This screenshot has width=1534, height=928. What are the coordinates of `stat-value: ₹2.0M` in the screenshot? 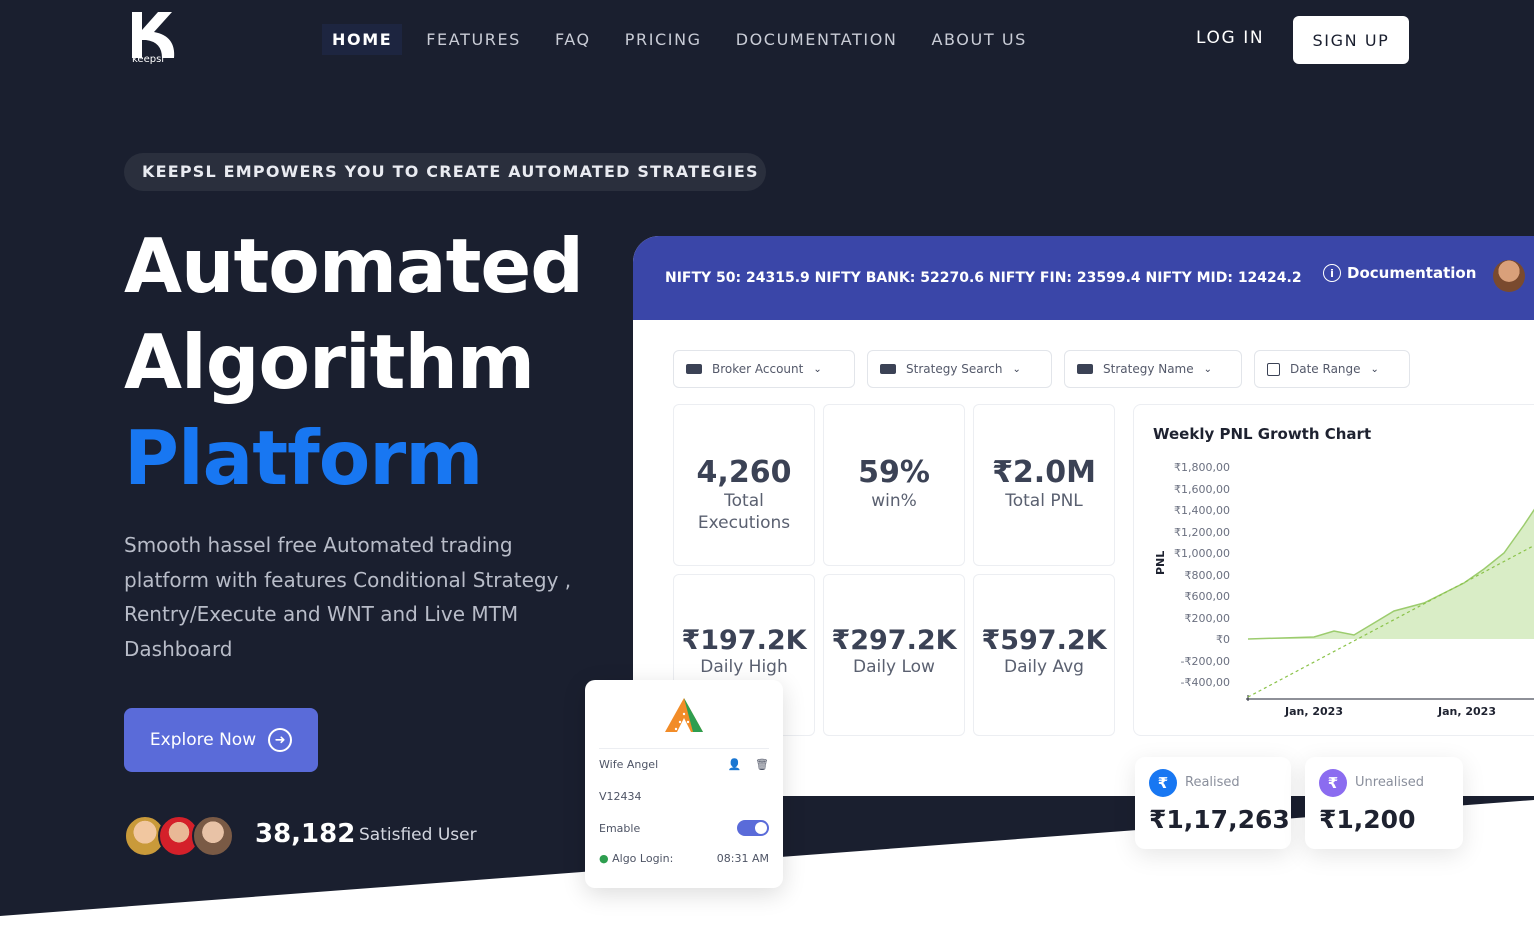 It's located at (1044, 472).